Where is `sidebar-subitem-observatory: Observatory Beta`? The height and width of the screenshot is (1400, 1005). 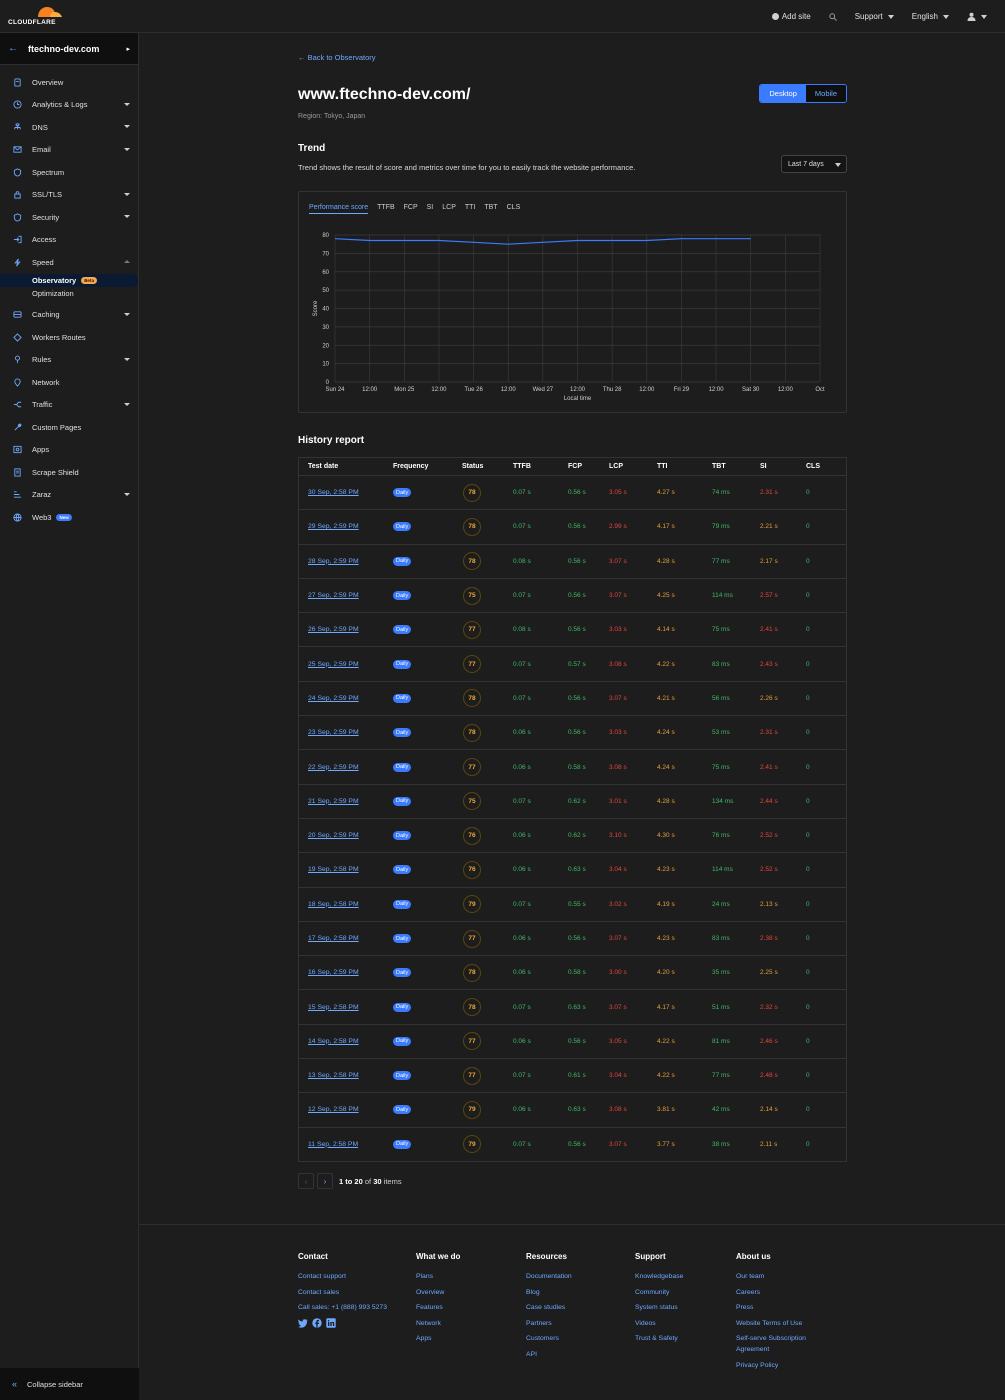 sidebar-subitem-observatory: Observatory Beta is located at coordinates (69, 280).